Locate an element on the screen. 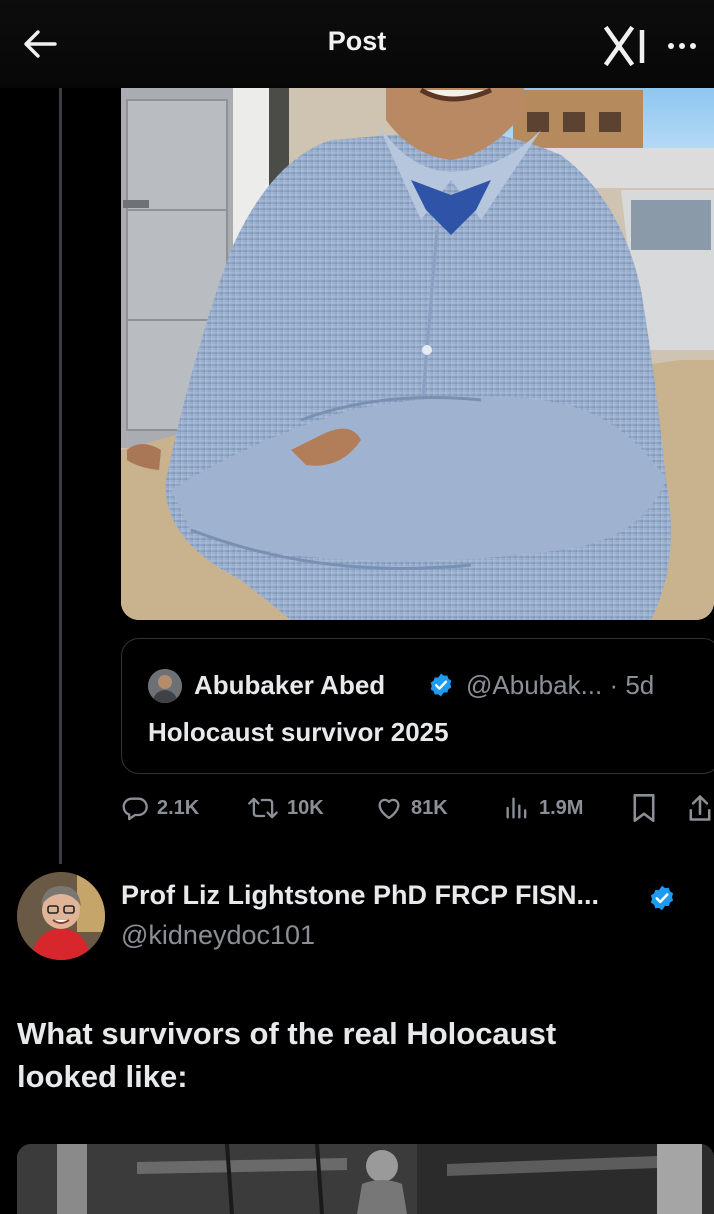  like-button: 81K is located at coordinates (411, 808).